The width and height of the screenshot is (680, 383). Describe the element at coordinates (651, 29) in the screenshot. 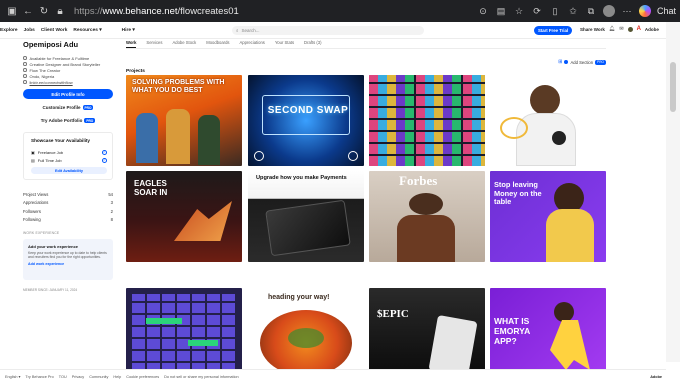

I see `adobe-label: Adobe` at that location.